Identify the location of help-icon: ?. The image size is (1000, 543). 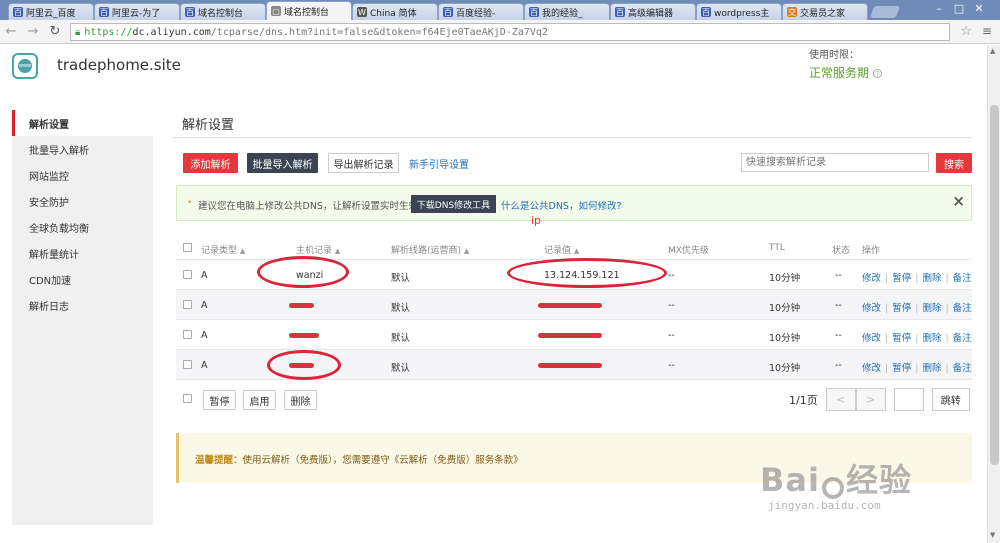
(878, 73).